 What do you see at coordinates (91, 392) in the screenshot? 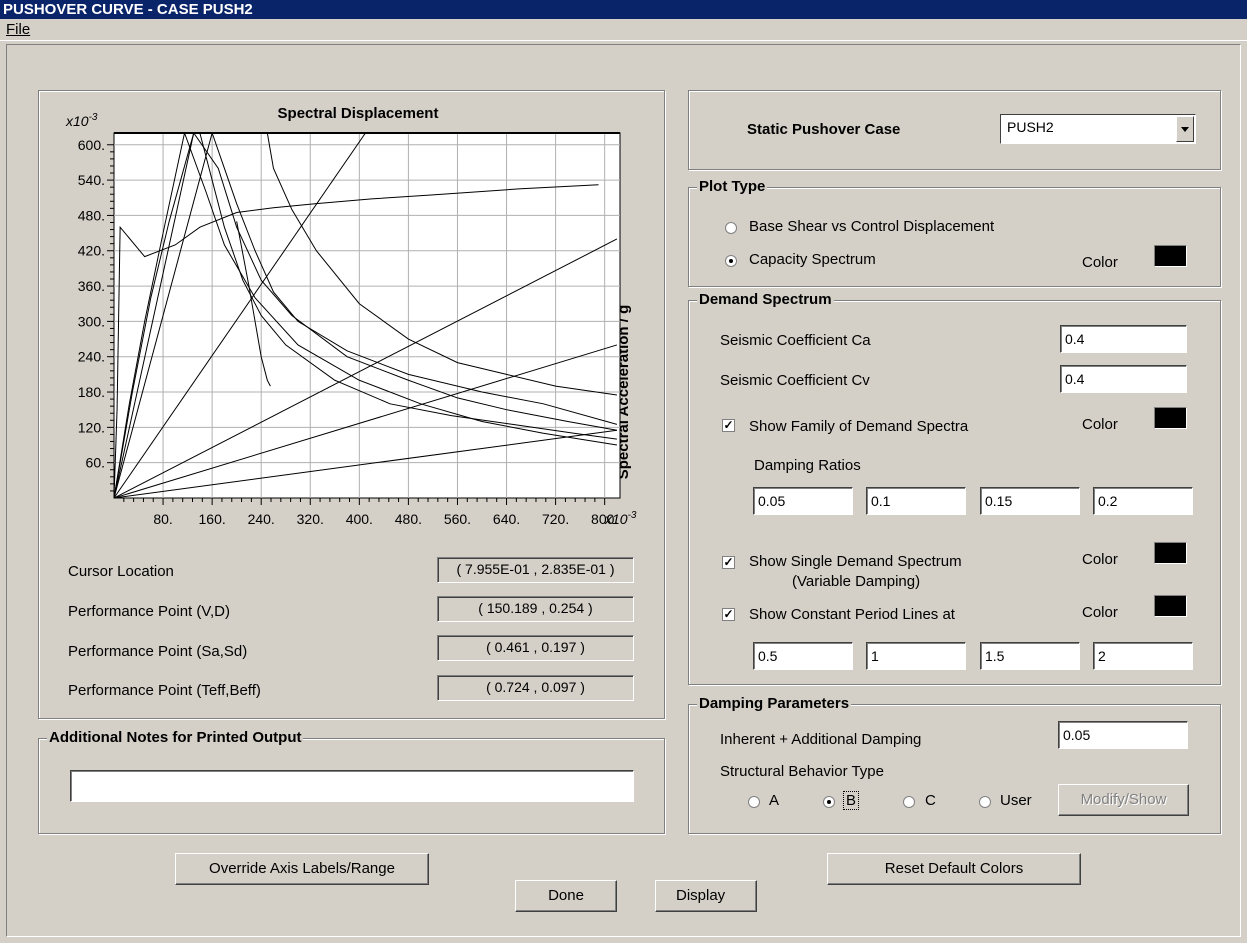
I see `y-tick-label: 180.` at bounding box center [91, 392].